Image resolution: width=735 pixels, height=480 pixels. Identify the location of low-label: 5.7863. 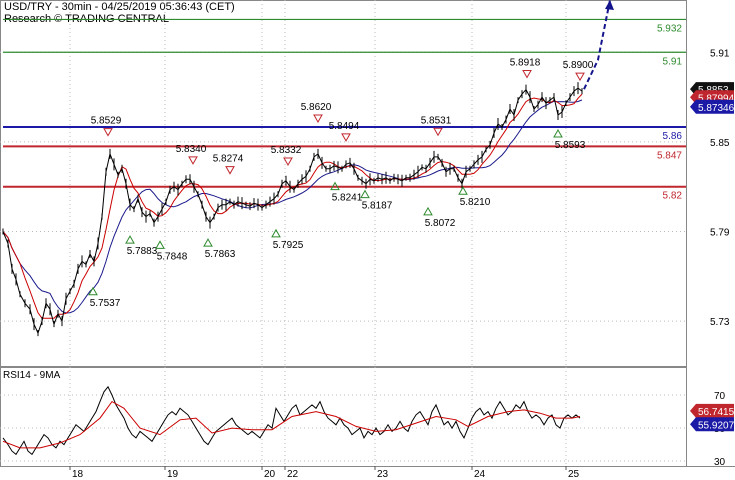
(220, 254).